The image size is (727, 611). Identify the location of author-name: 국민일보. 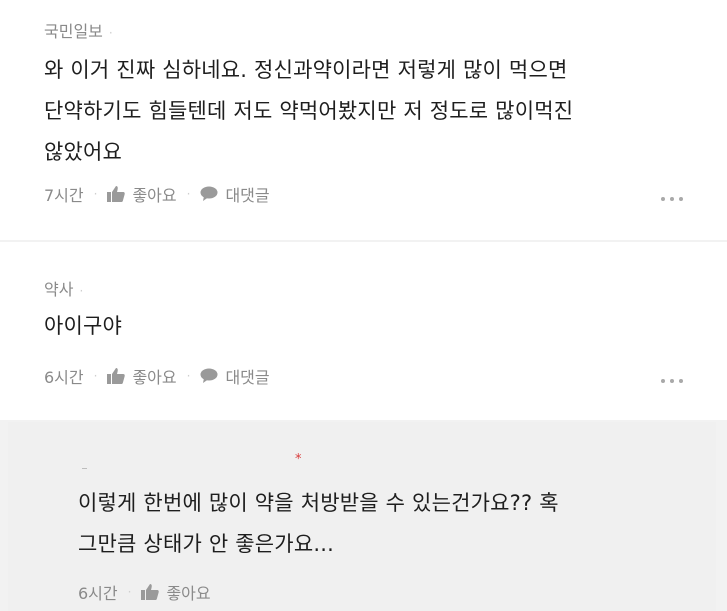
(73, 31).